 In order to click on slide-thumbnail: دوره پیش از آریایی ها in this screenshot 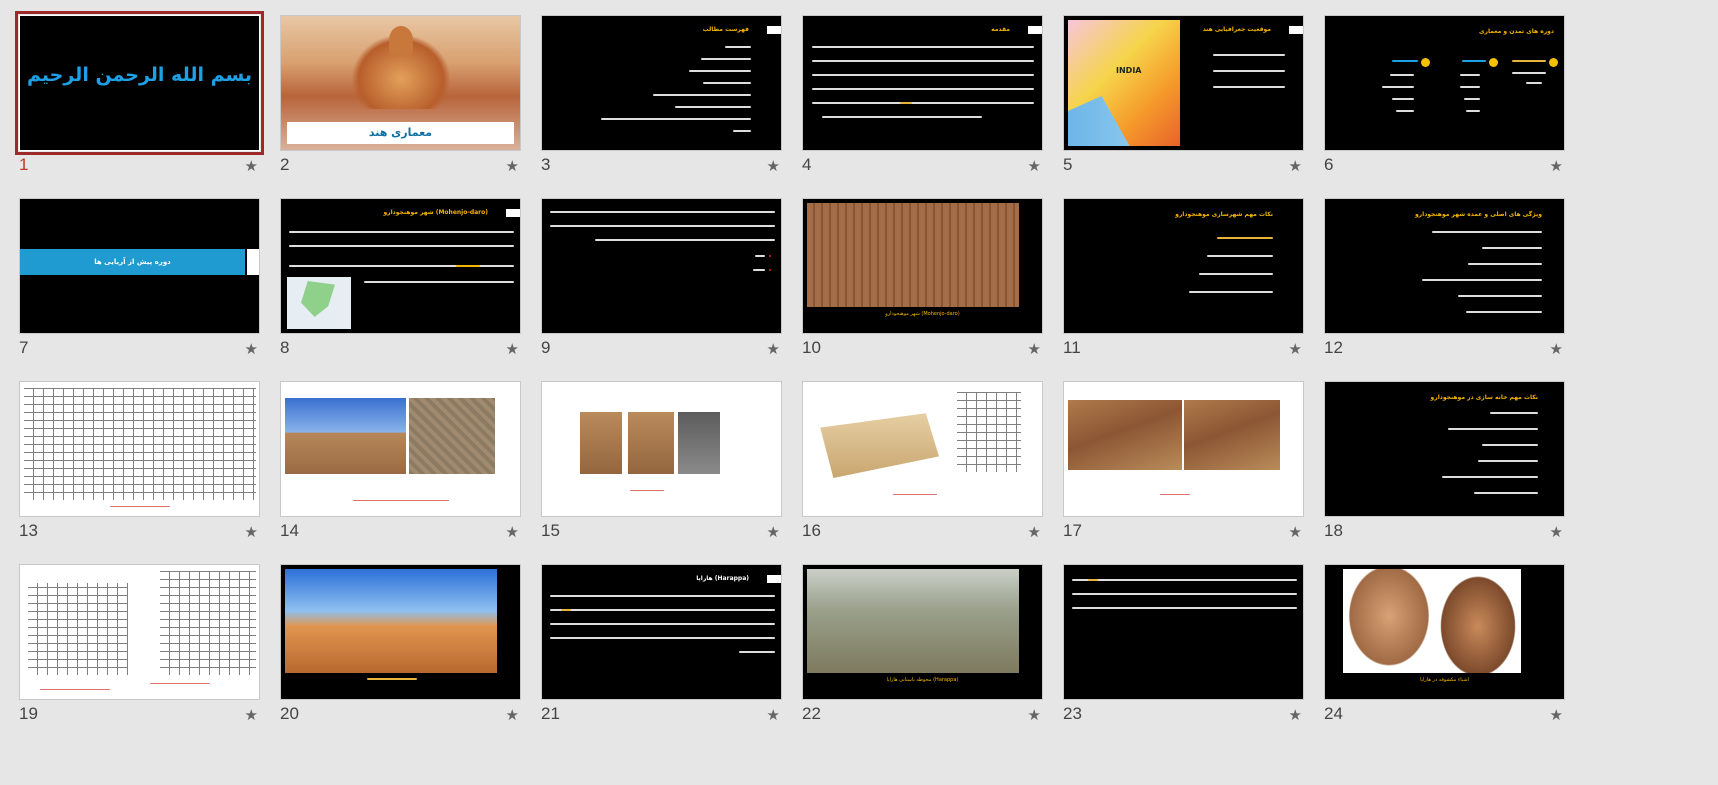, I will do `click(139, 266)`.